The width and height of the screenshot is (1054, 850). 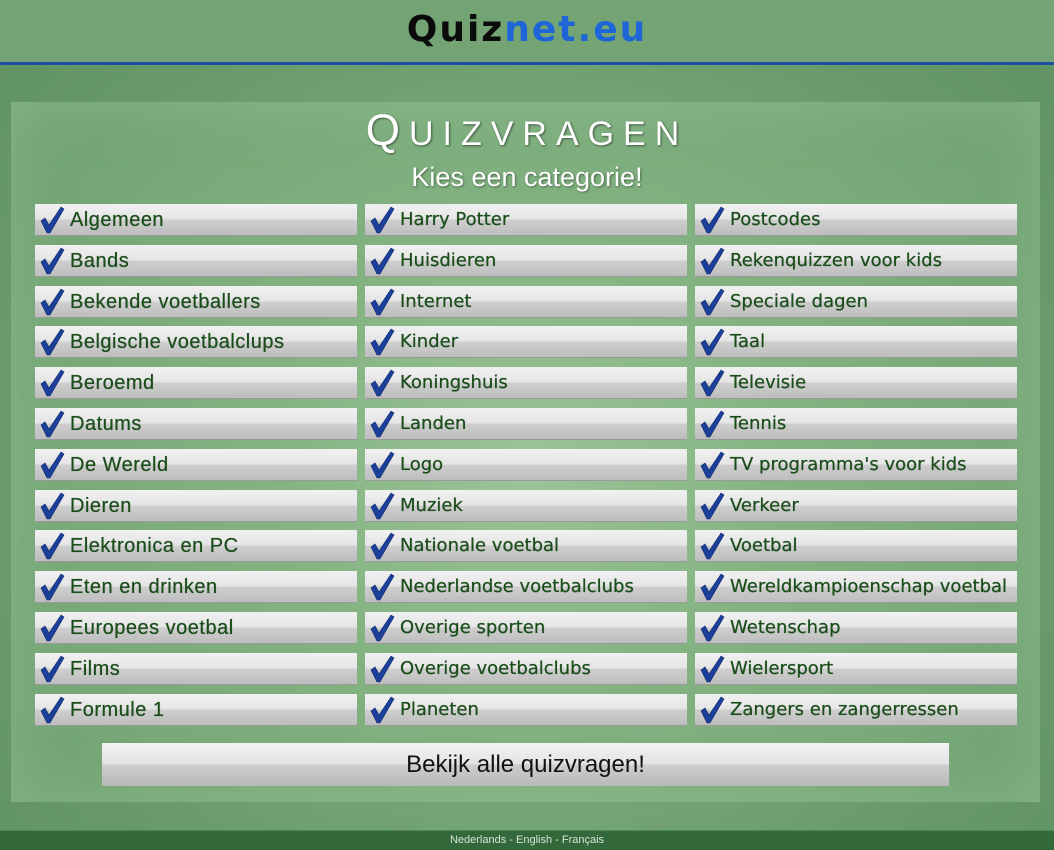 I want to click on category-button: Wereldkampioenschap voetbal, so click(x=856, y=587).